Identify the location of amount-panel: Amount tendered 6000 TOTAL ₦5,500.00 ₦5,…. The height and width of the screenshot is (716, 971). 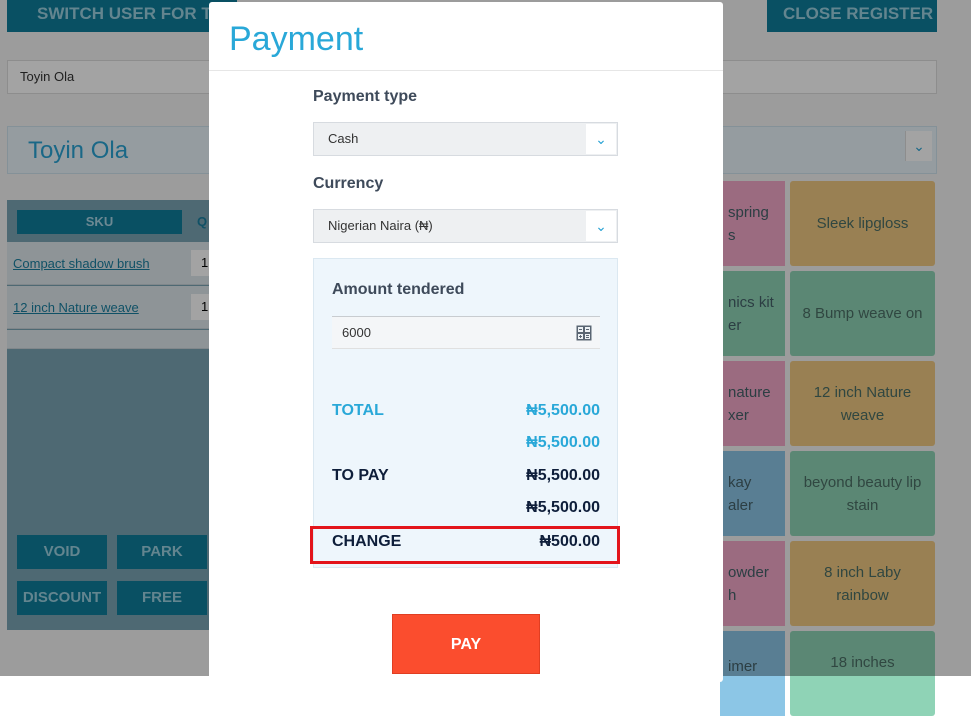
(465, 413).